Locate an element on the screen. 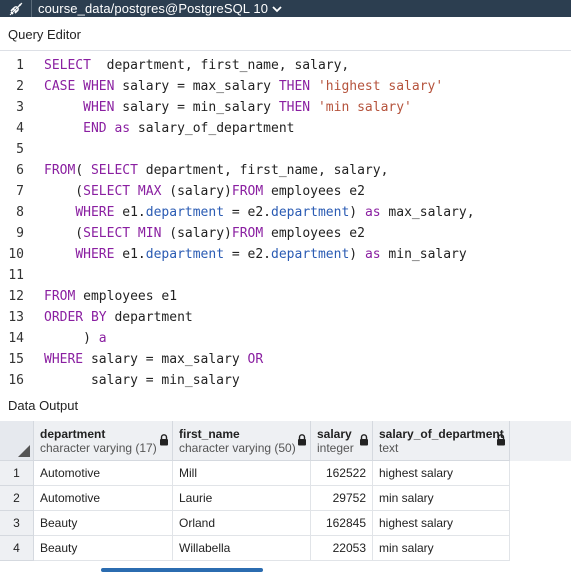 Image resolution: width=571 pixels, height=572 pixels. code-line: 12 FROM employees e1 is located at coordinates (285, 296).